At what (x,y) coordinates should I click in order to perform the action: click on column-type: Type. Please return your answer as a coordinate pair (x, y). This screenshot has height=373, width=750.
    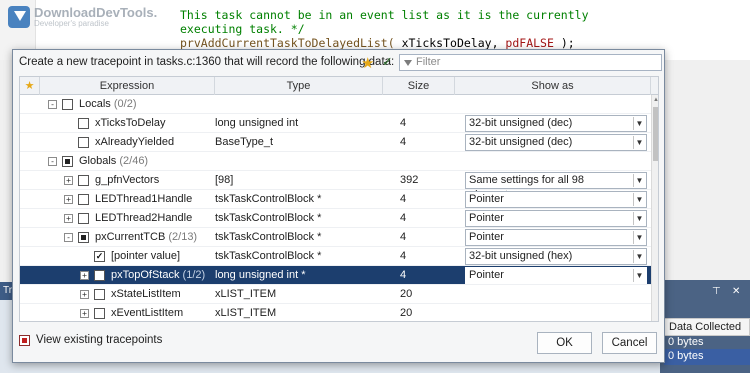
    Looking at the image, I should click on (299, 86).